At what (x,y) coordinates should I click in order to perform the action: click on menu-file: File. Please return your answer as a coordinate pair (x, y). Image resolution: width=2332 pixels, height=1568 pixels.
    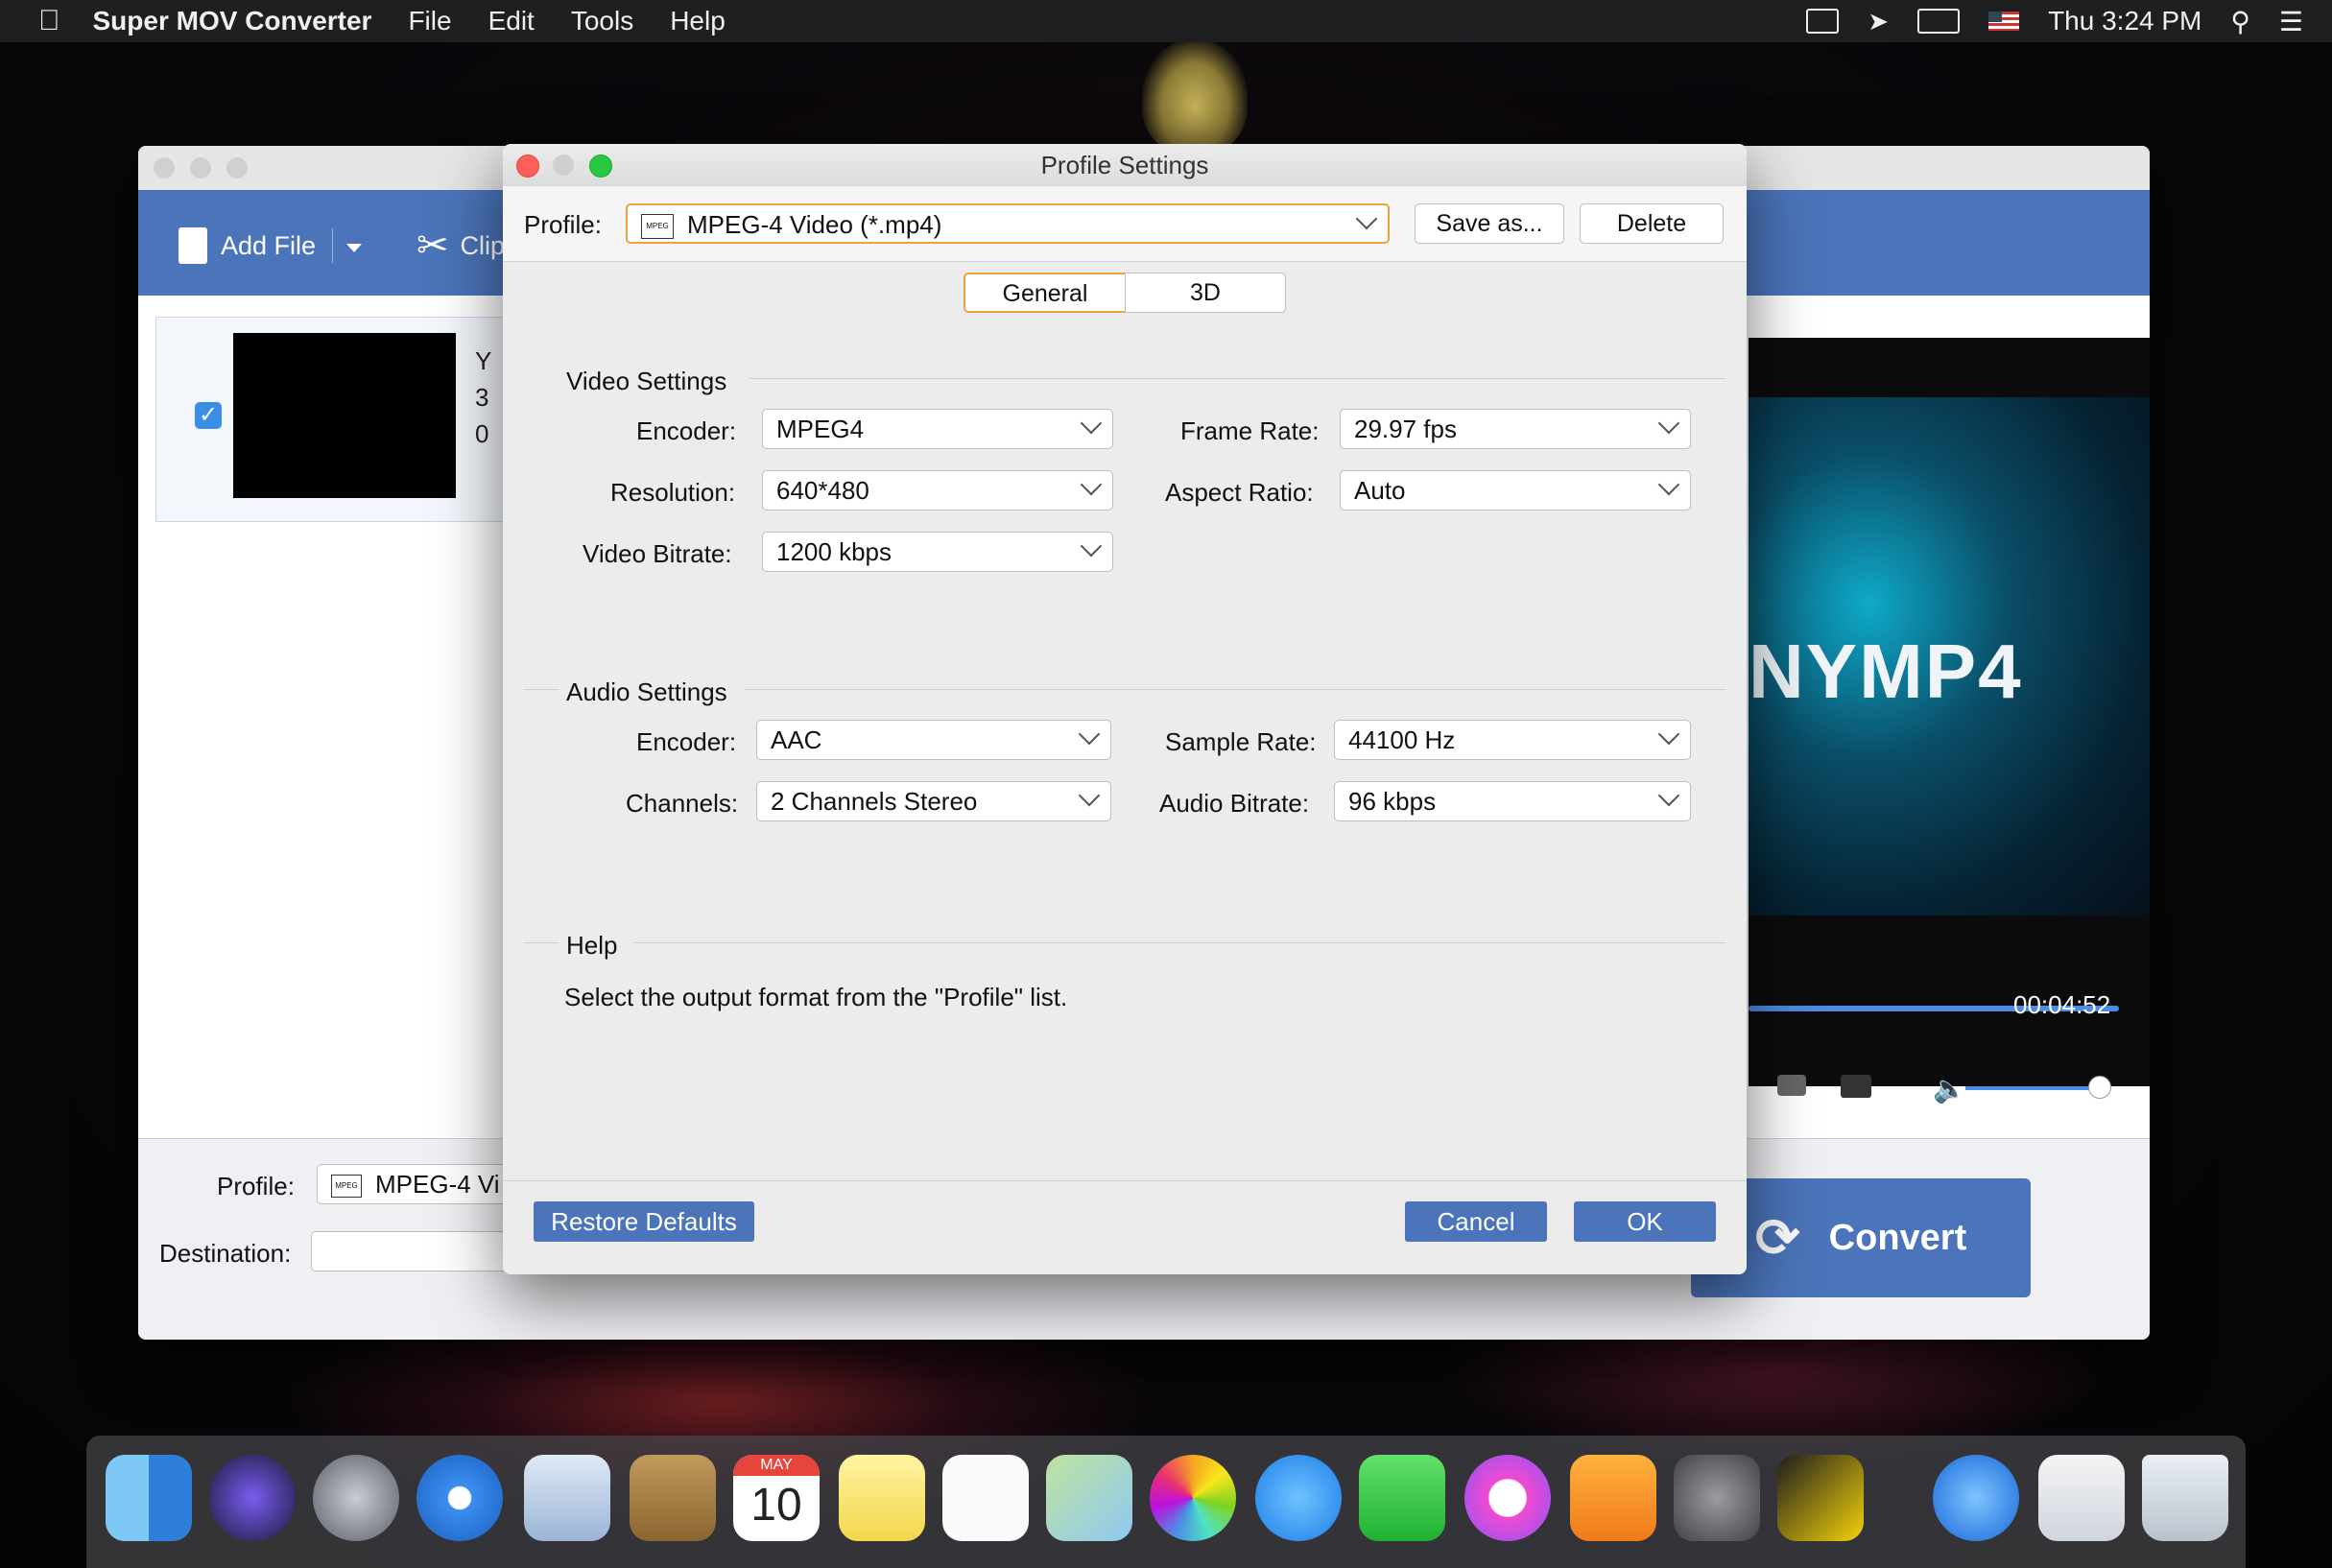
    Looking at the image, I should click on (429, 21).